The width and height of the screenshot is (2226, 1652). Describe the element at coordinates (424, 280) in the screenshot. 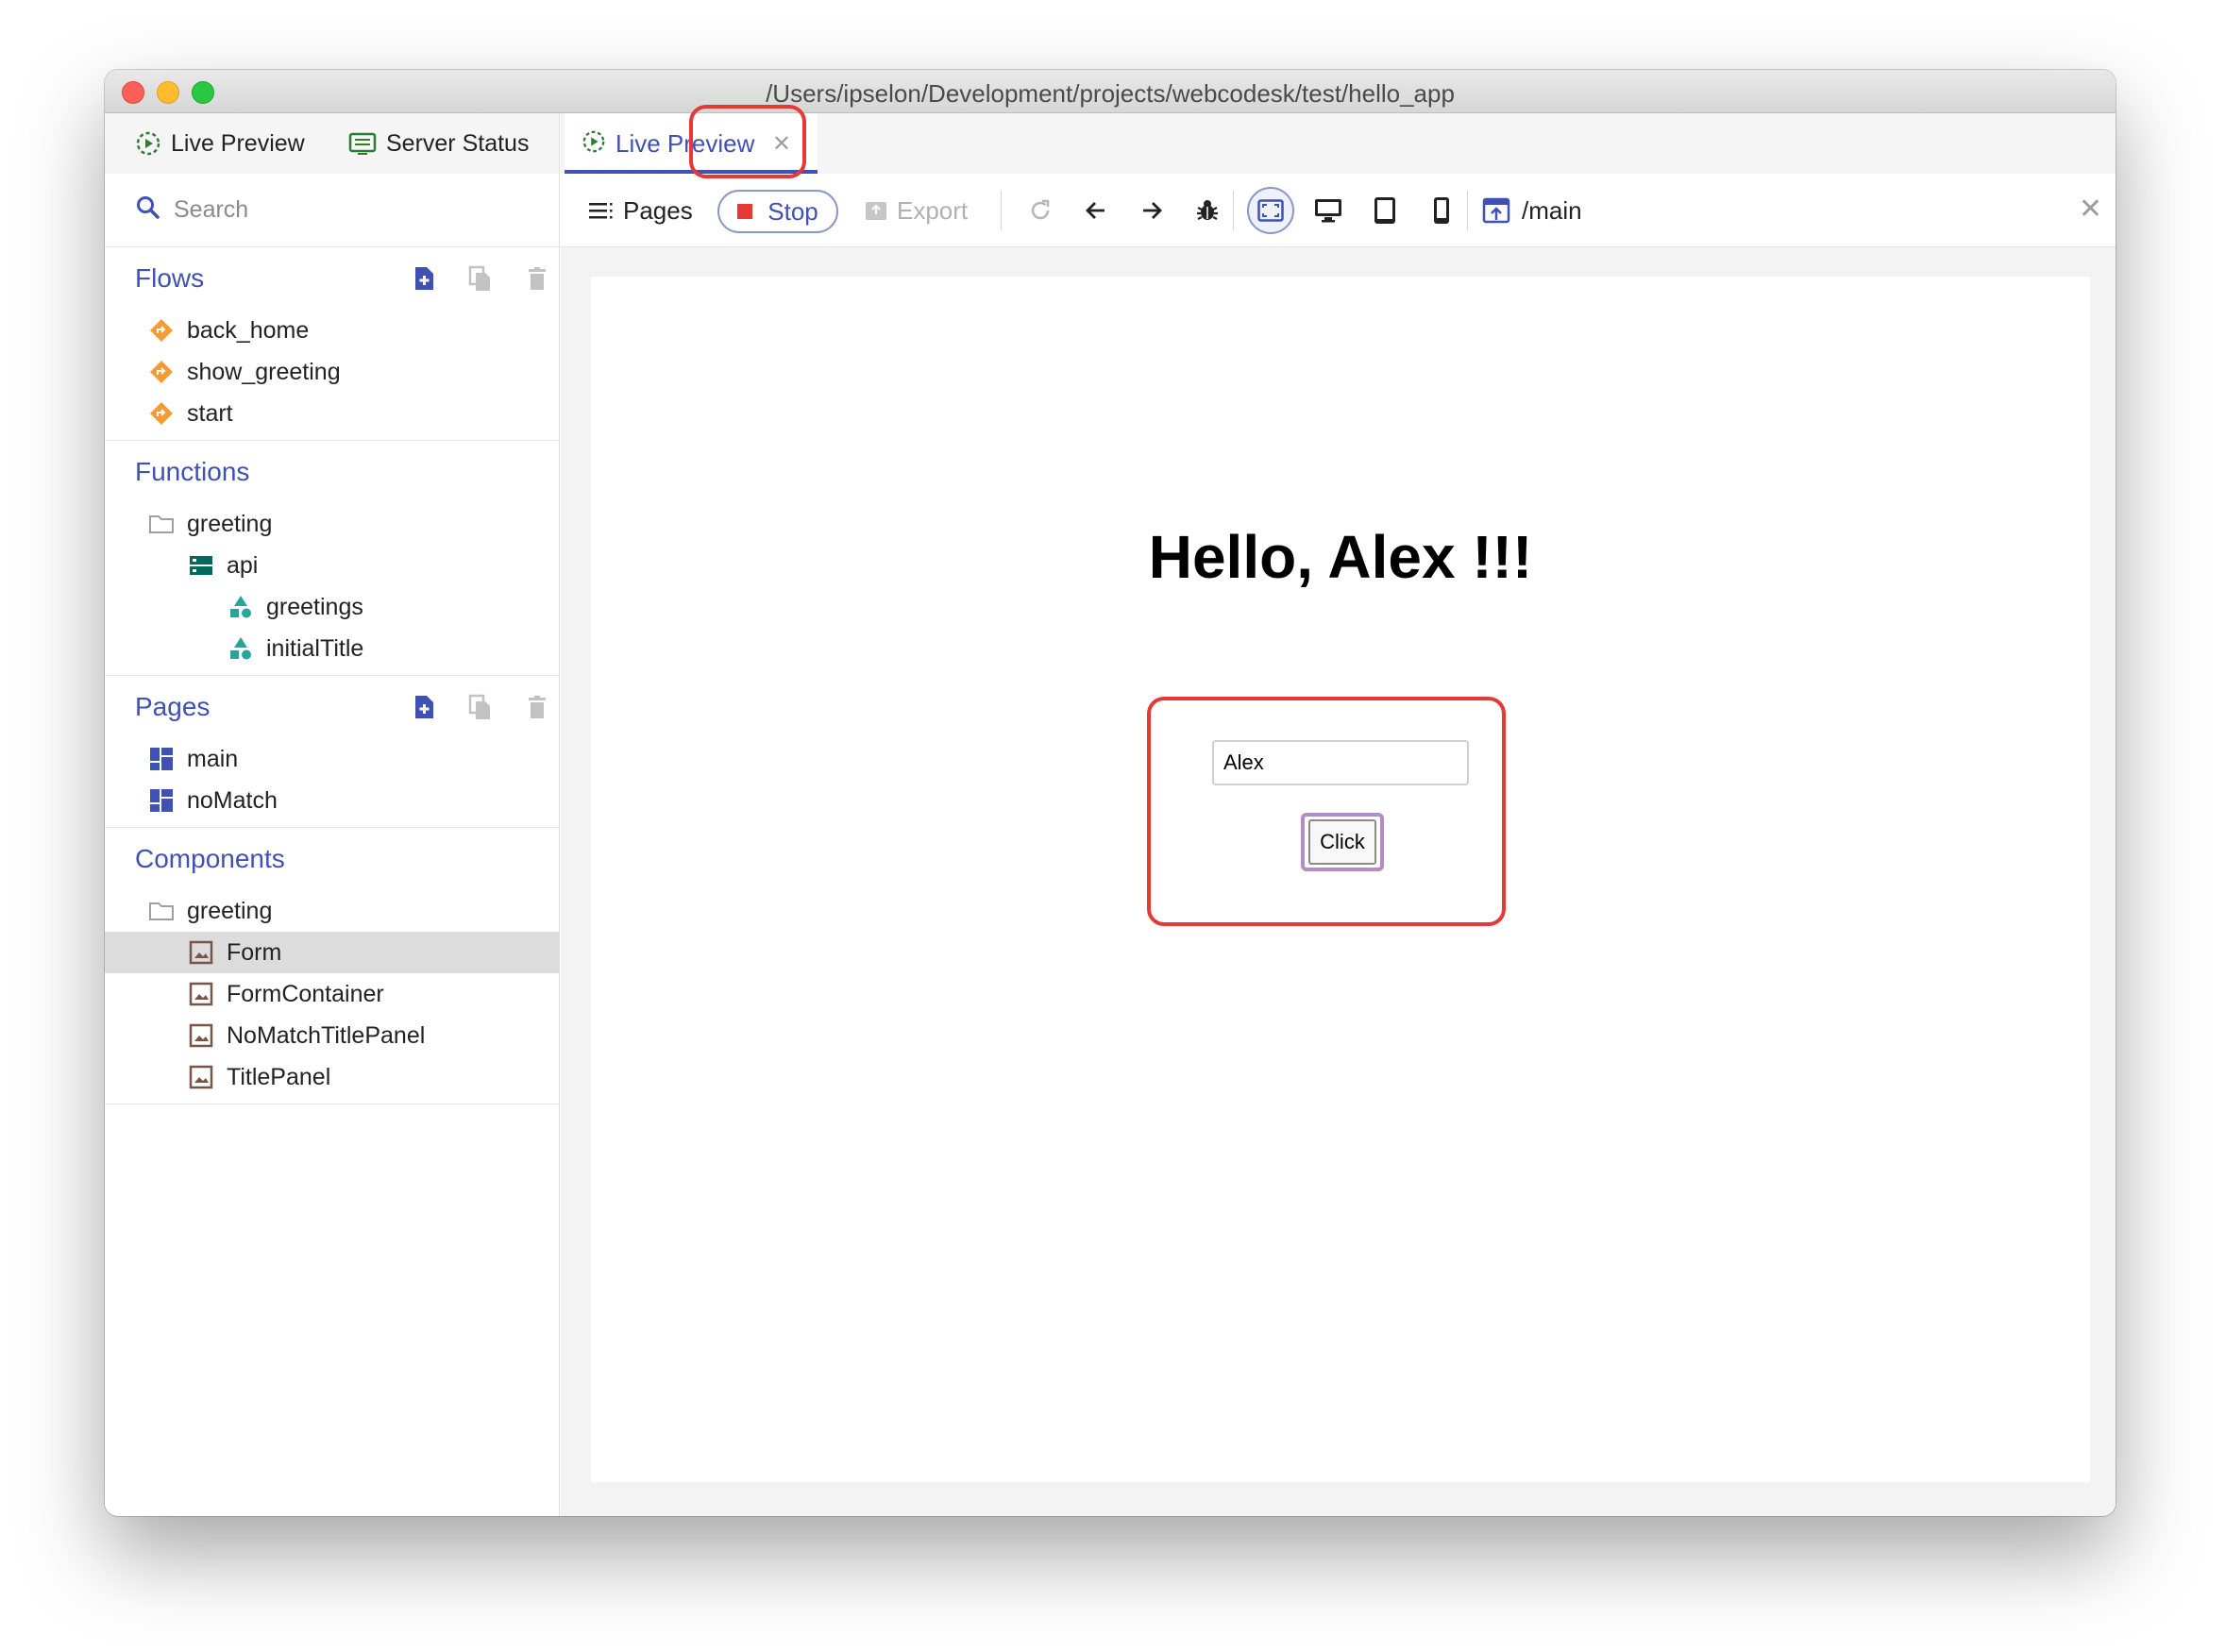

I see `add-flow-icon` at that location.